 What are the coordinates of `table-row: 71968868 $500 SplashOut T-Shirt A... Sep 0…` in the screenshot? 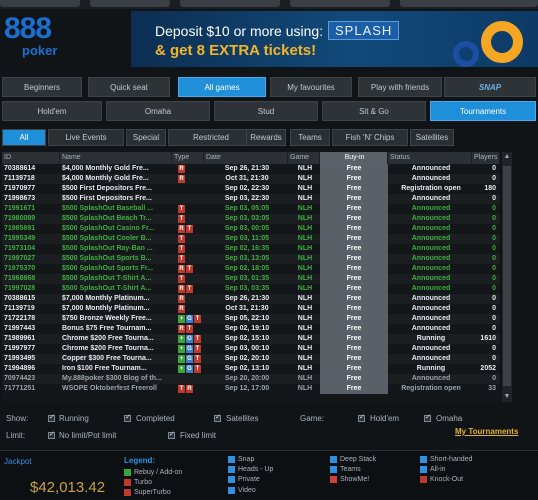 It's located at (251, 279).